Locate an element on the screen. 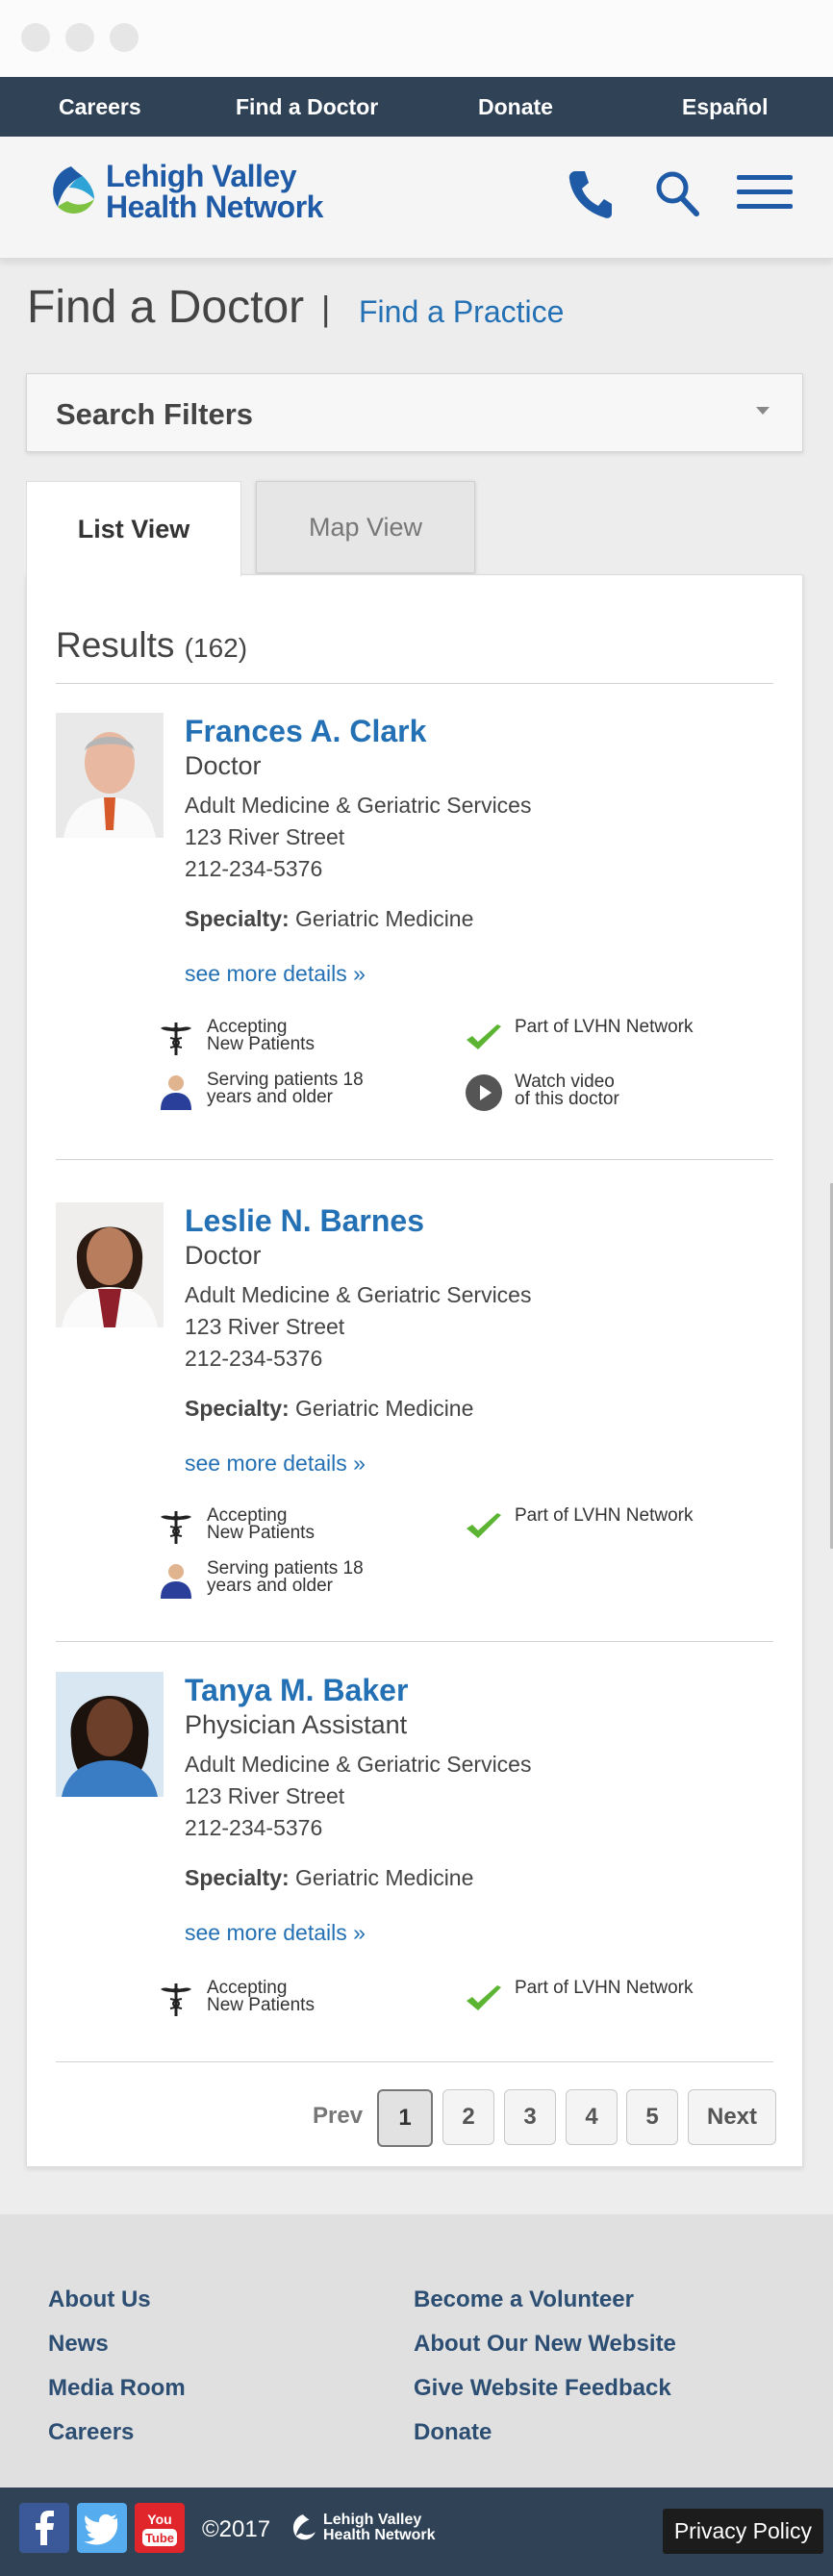 The height and width of the screenshot is (2576, 833). twitter-icon is located at coordinates (102, 2528).